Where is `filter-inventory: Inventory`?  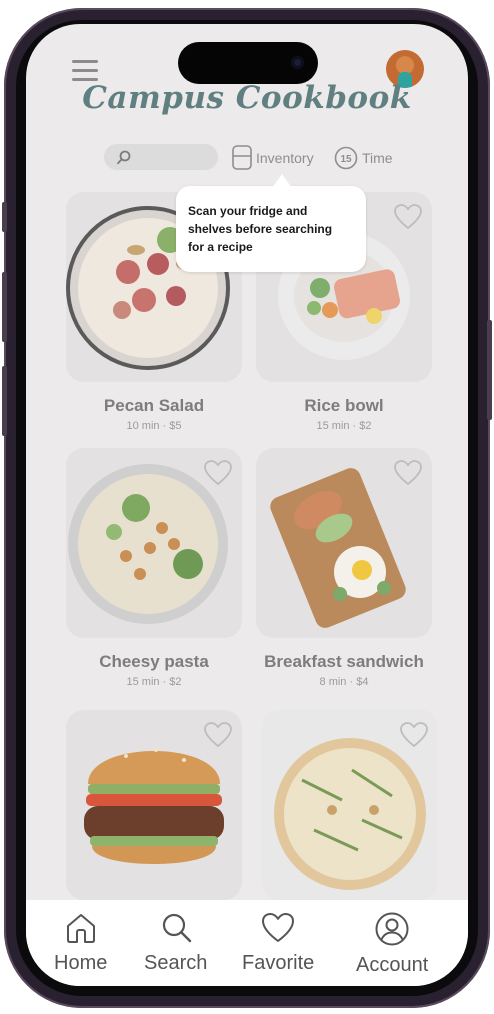 filter-inventory: Inventory is located at coordinates (273, 158).